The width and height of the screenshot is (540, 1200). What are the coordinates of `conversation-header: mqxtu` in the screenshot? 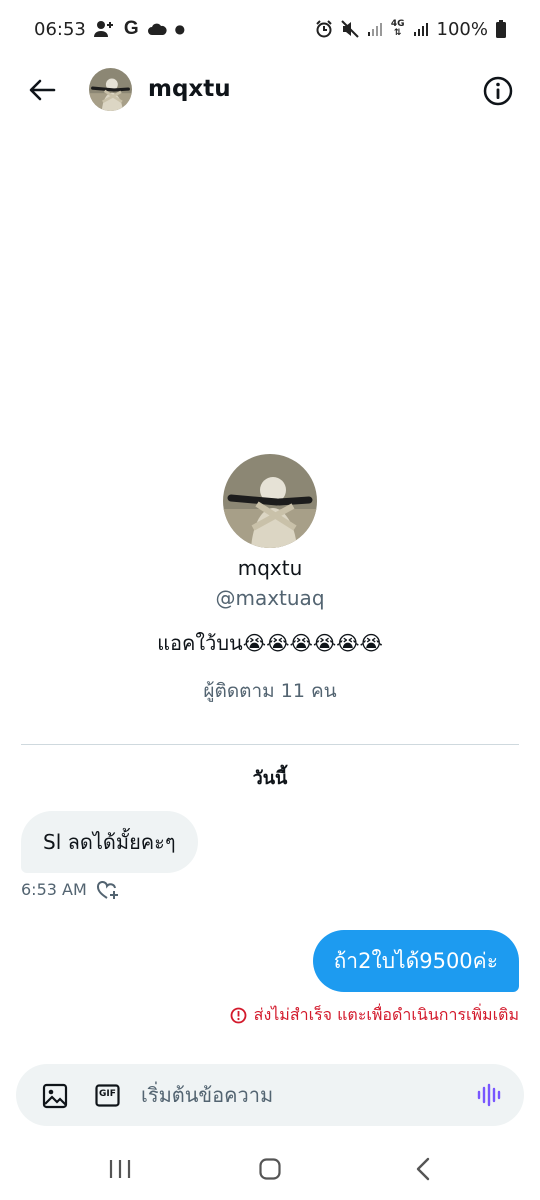 It's located at (270, 91).